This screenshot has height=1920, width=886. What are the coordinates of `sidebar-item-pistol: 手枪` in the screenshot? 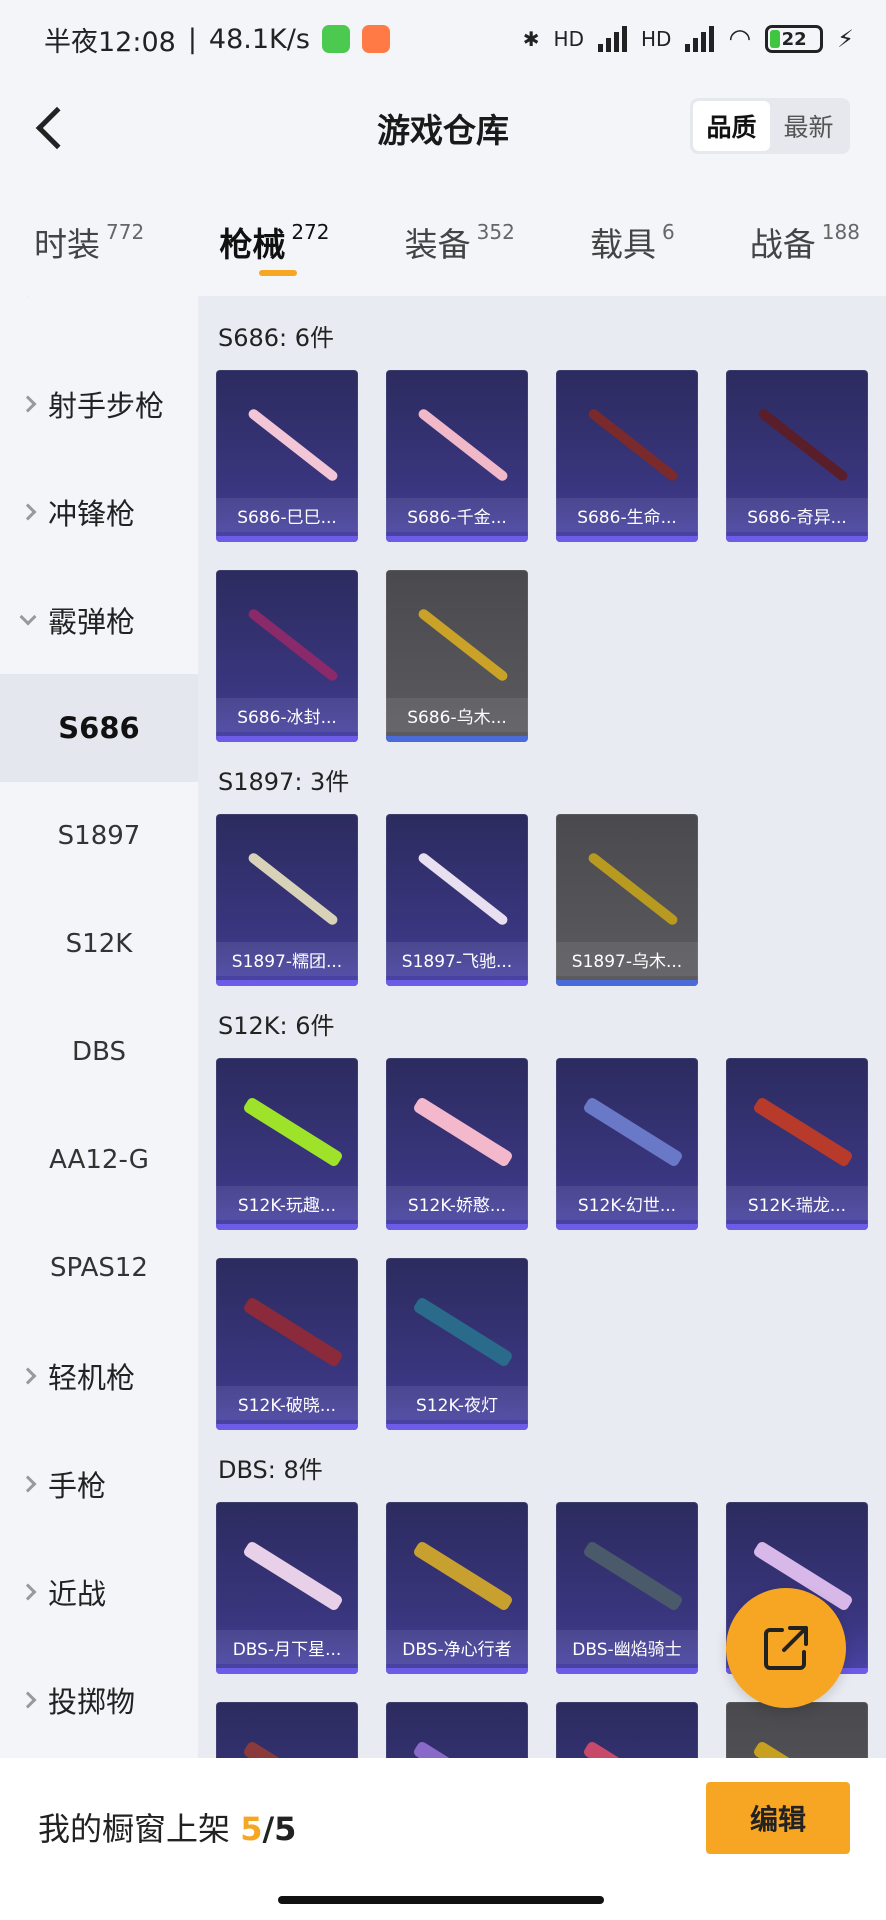 It's located at (99, 1484).